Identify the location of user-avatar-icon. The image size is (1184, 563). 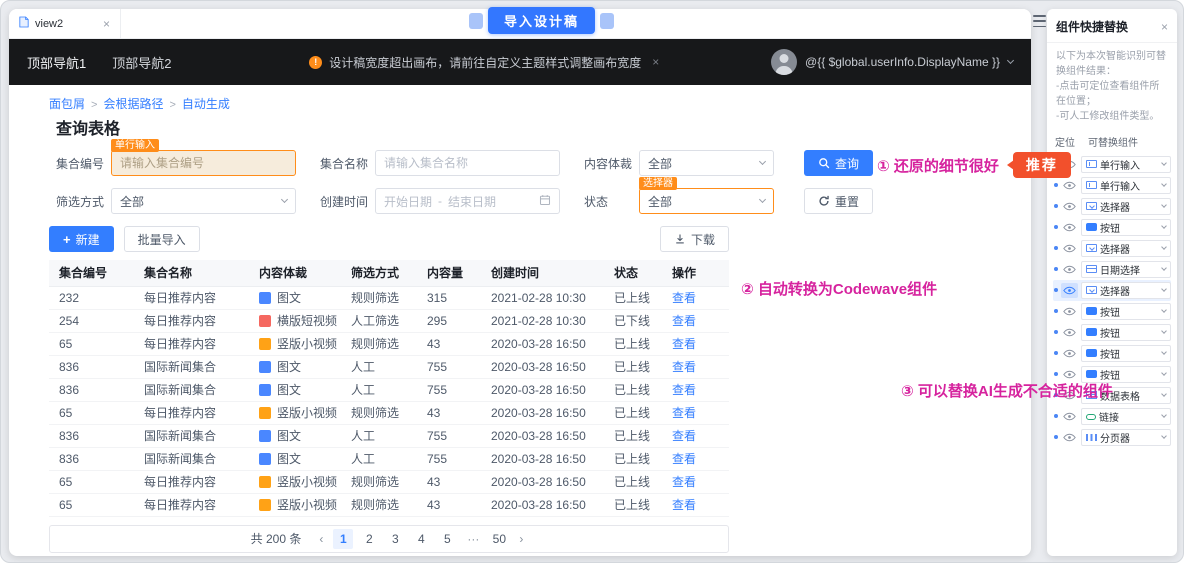
(784, 62).